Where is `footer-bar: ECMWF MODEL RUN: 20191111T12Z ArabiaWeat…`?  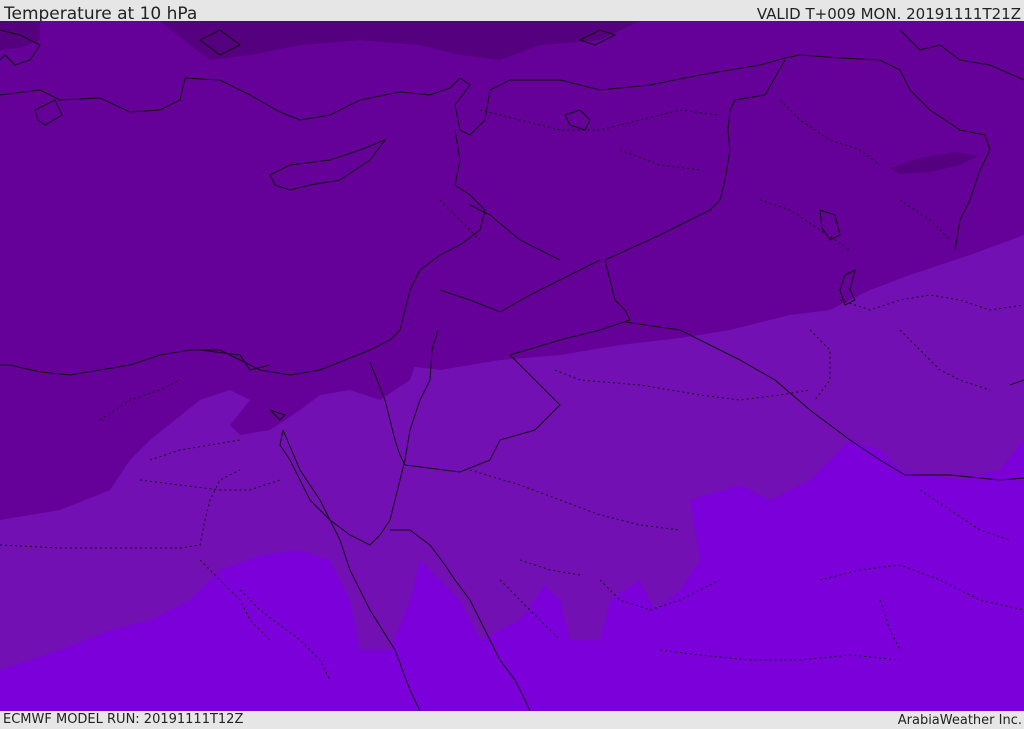 footer-bar: ECMWF MODEL RUN: 20191111T12Z ArabiaWeat… is located at coordinates (512, 720).